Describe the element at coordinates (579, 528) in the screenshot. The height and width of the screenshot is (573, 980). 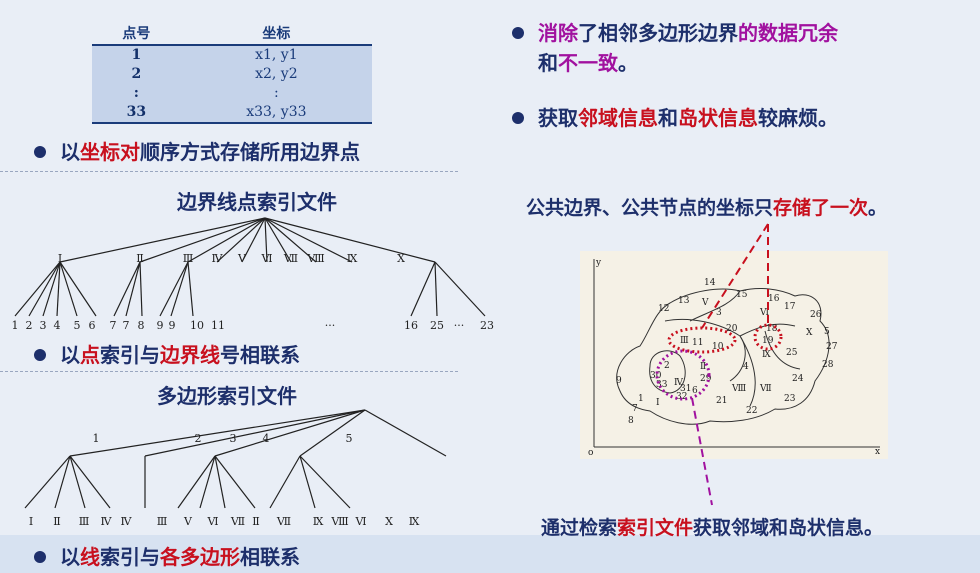
I see `note-text: 通过检索` at that location.